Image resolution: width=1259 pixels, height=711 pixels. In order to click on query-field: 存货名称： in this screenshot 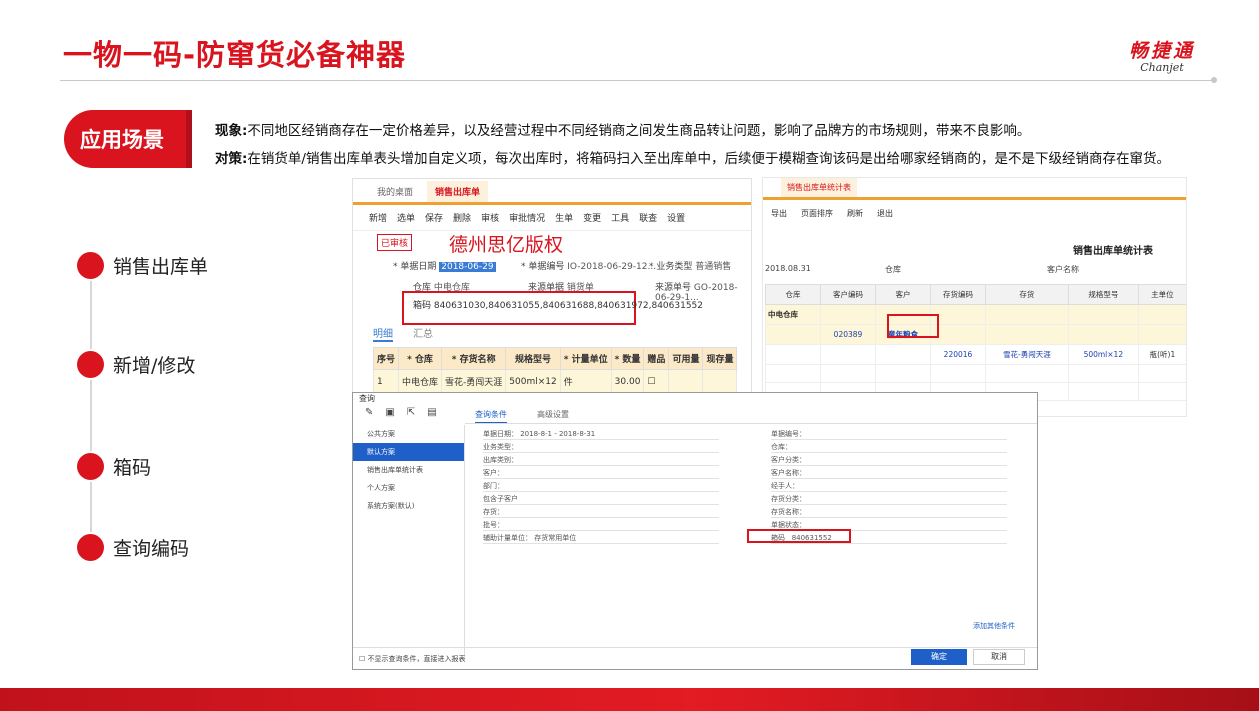, I will do `click(889, 512)`.